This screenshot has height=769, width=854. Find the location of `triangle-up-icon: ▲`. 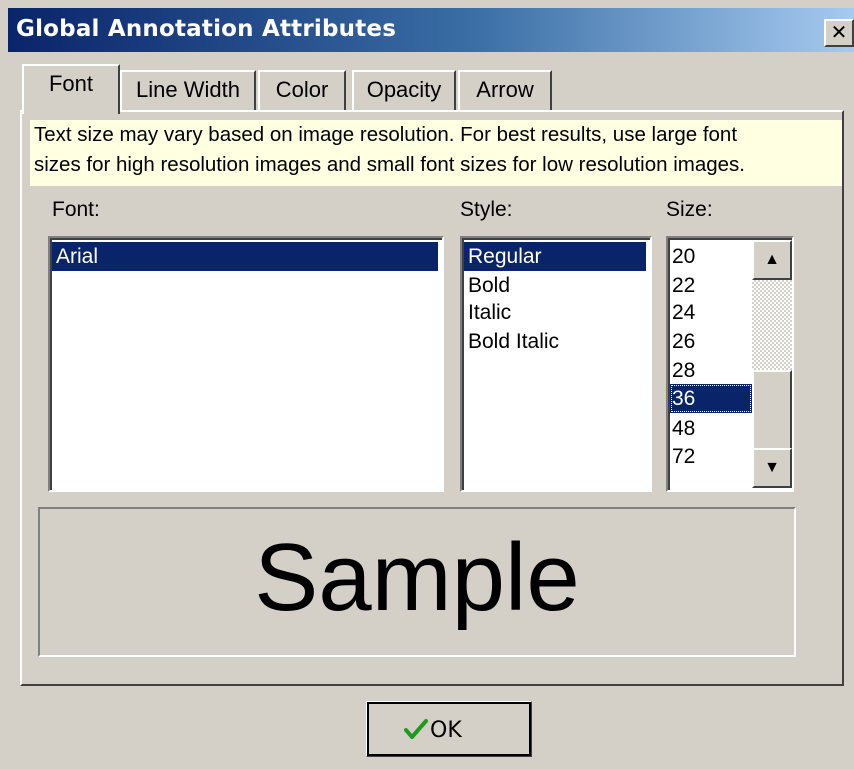

triangle-up-icon: ▲ is located at coordinates (772, 259).